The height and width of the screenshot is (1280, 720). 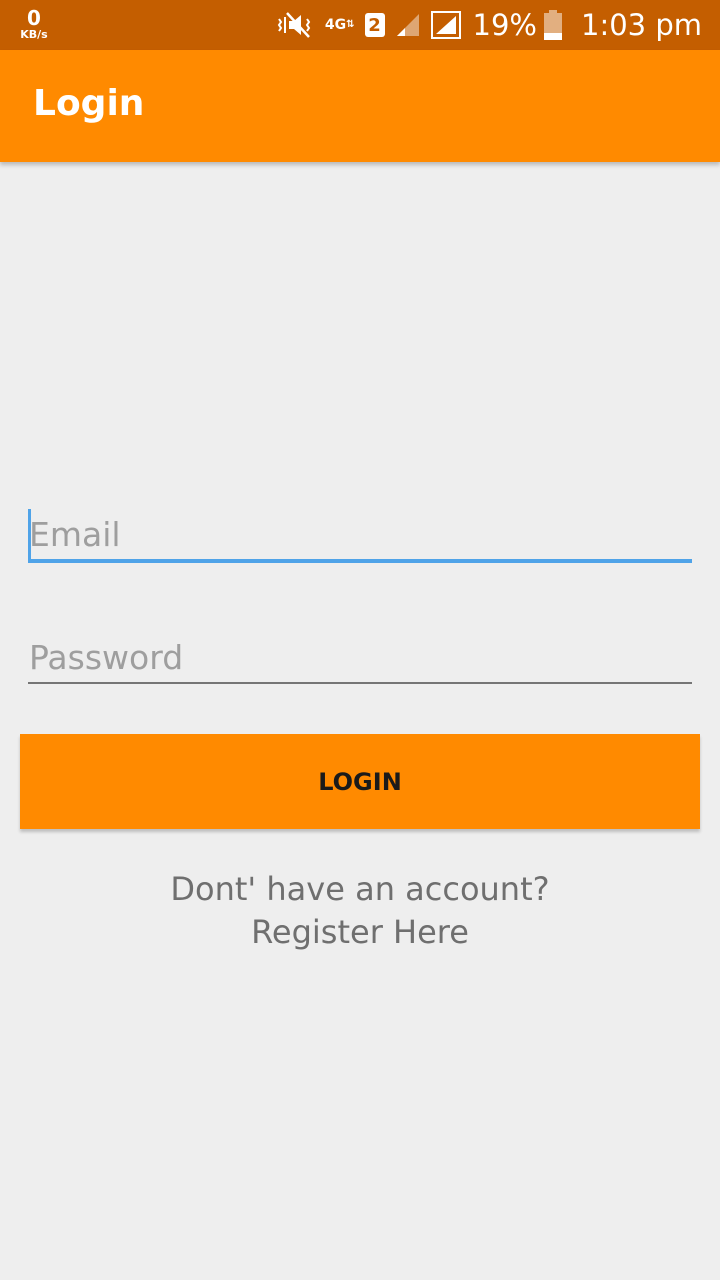 What do you see at coordinates (360, 781) in the screenshot?
I see `login-button: LOGIN` at bounding box center [360, 781].